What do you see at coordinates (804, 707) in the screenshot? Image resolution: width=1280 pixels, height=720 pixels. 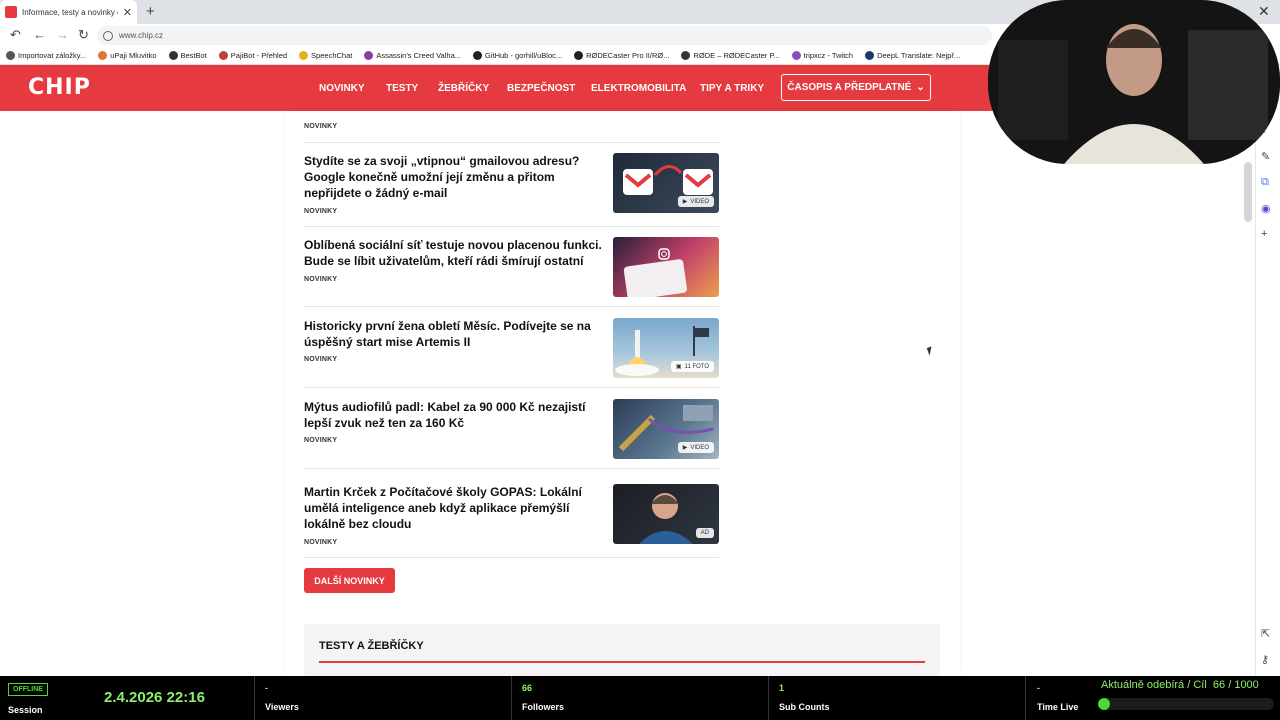 I see `subs-label: Sub Counts` at bounding box center [804, 707].